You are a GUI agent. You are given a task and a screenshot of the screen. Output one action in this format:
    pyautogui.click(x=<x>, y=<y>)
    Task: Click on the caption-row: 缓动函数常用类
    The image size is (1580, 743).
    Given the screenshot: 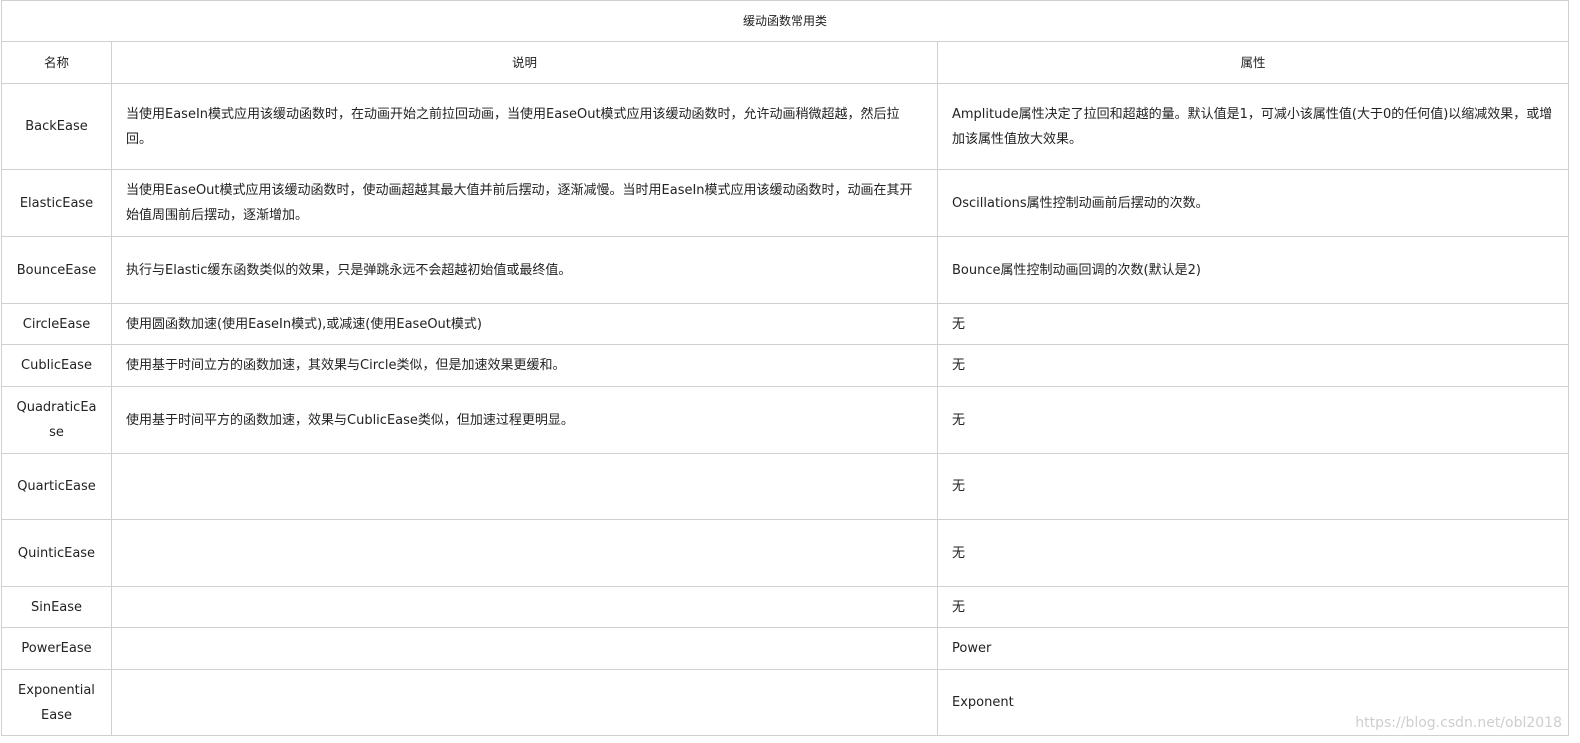 What is the action you would take?
    pyautogui.click(x=785, y=21)
    